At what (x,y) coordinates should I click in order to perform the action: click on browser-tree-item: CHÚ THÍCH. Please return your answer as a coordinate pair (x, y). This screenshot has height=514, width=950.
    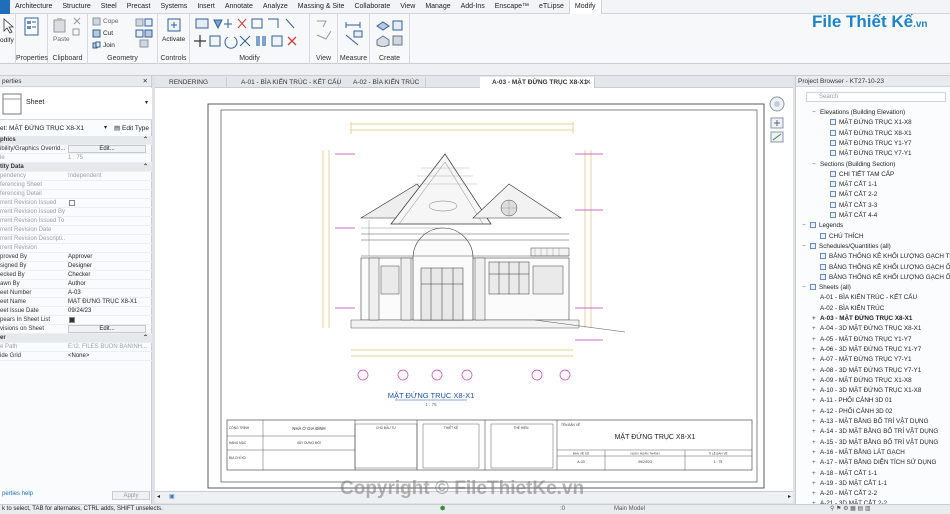
    Looking at the image, I should click on (838, 237).